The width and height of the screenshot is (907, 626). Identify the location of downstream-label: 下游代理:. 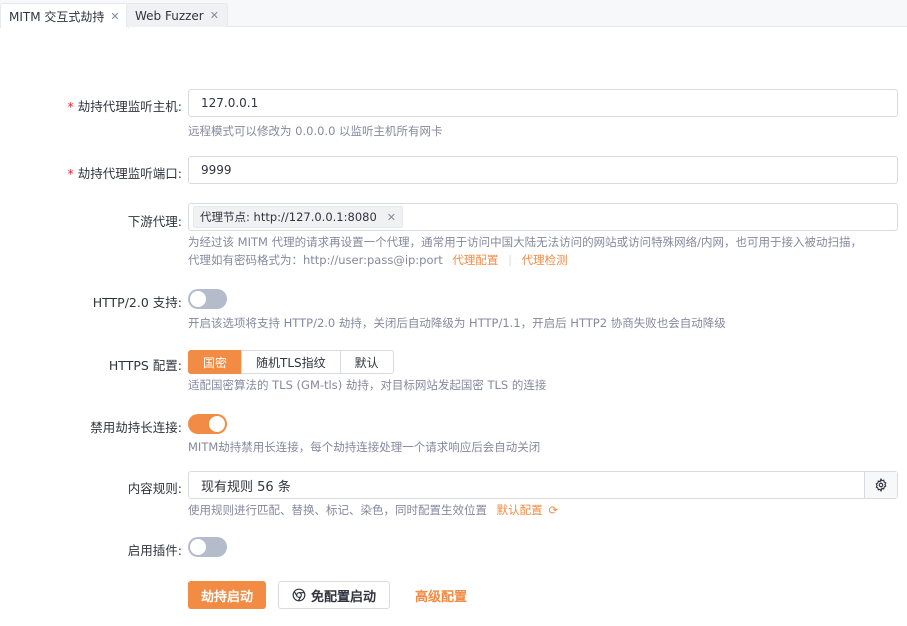
(154, 221).